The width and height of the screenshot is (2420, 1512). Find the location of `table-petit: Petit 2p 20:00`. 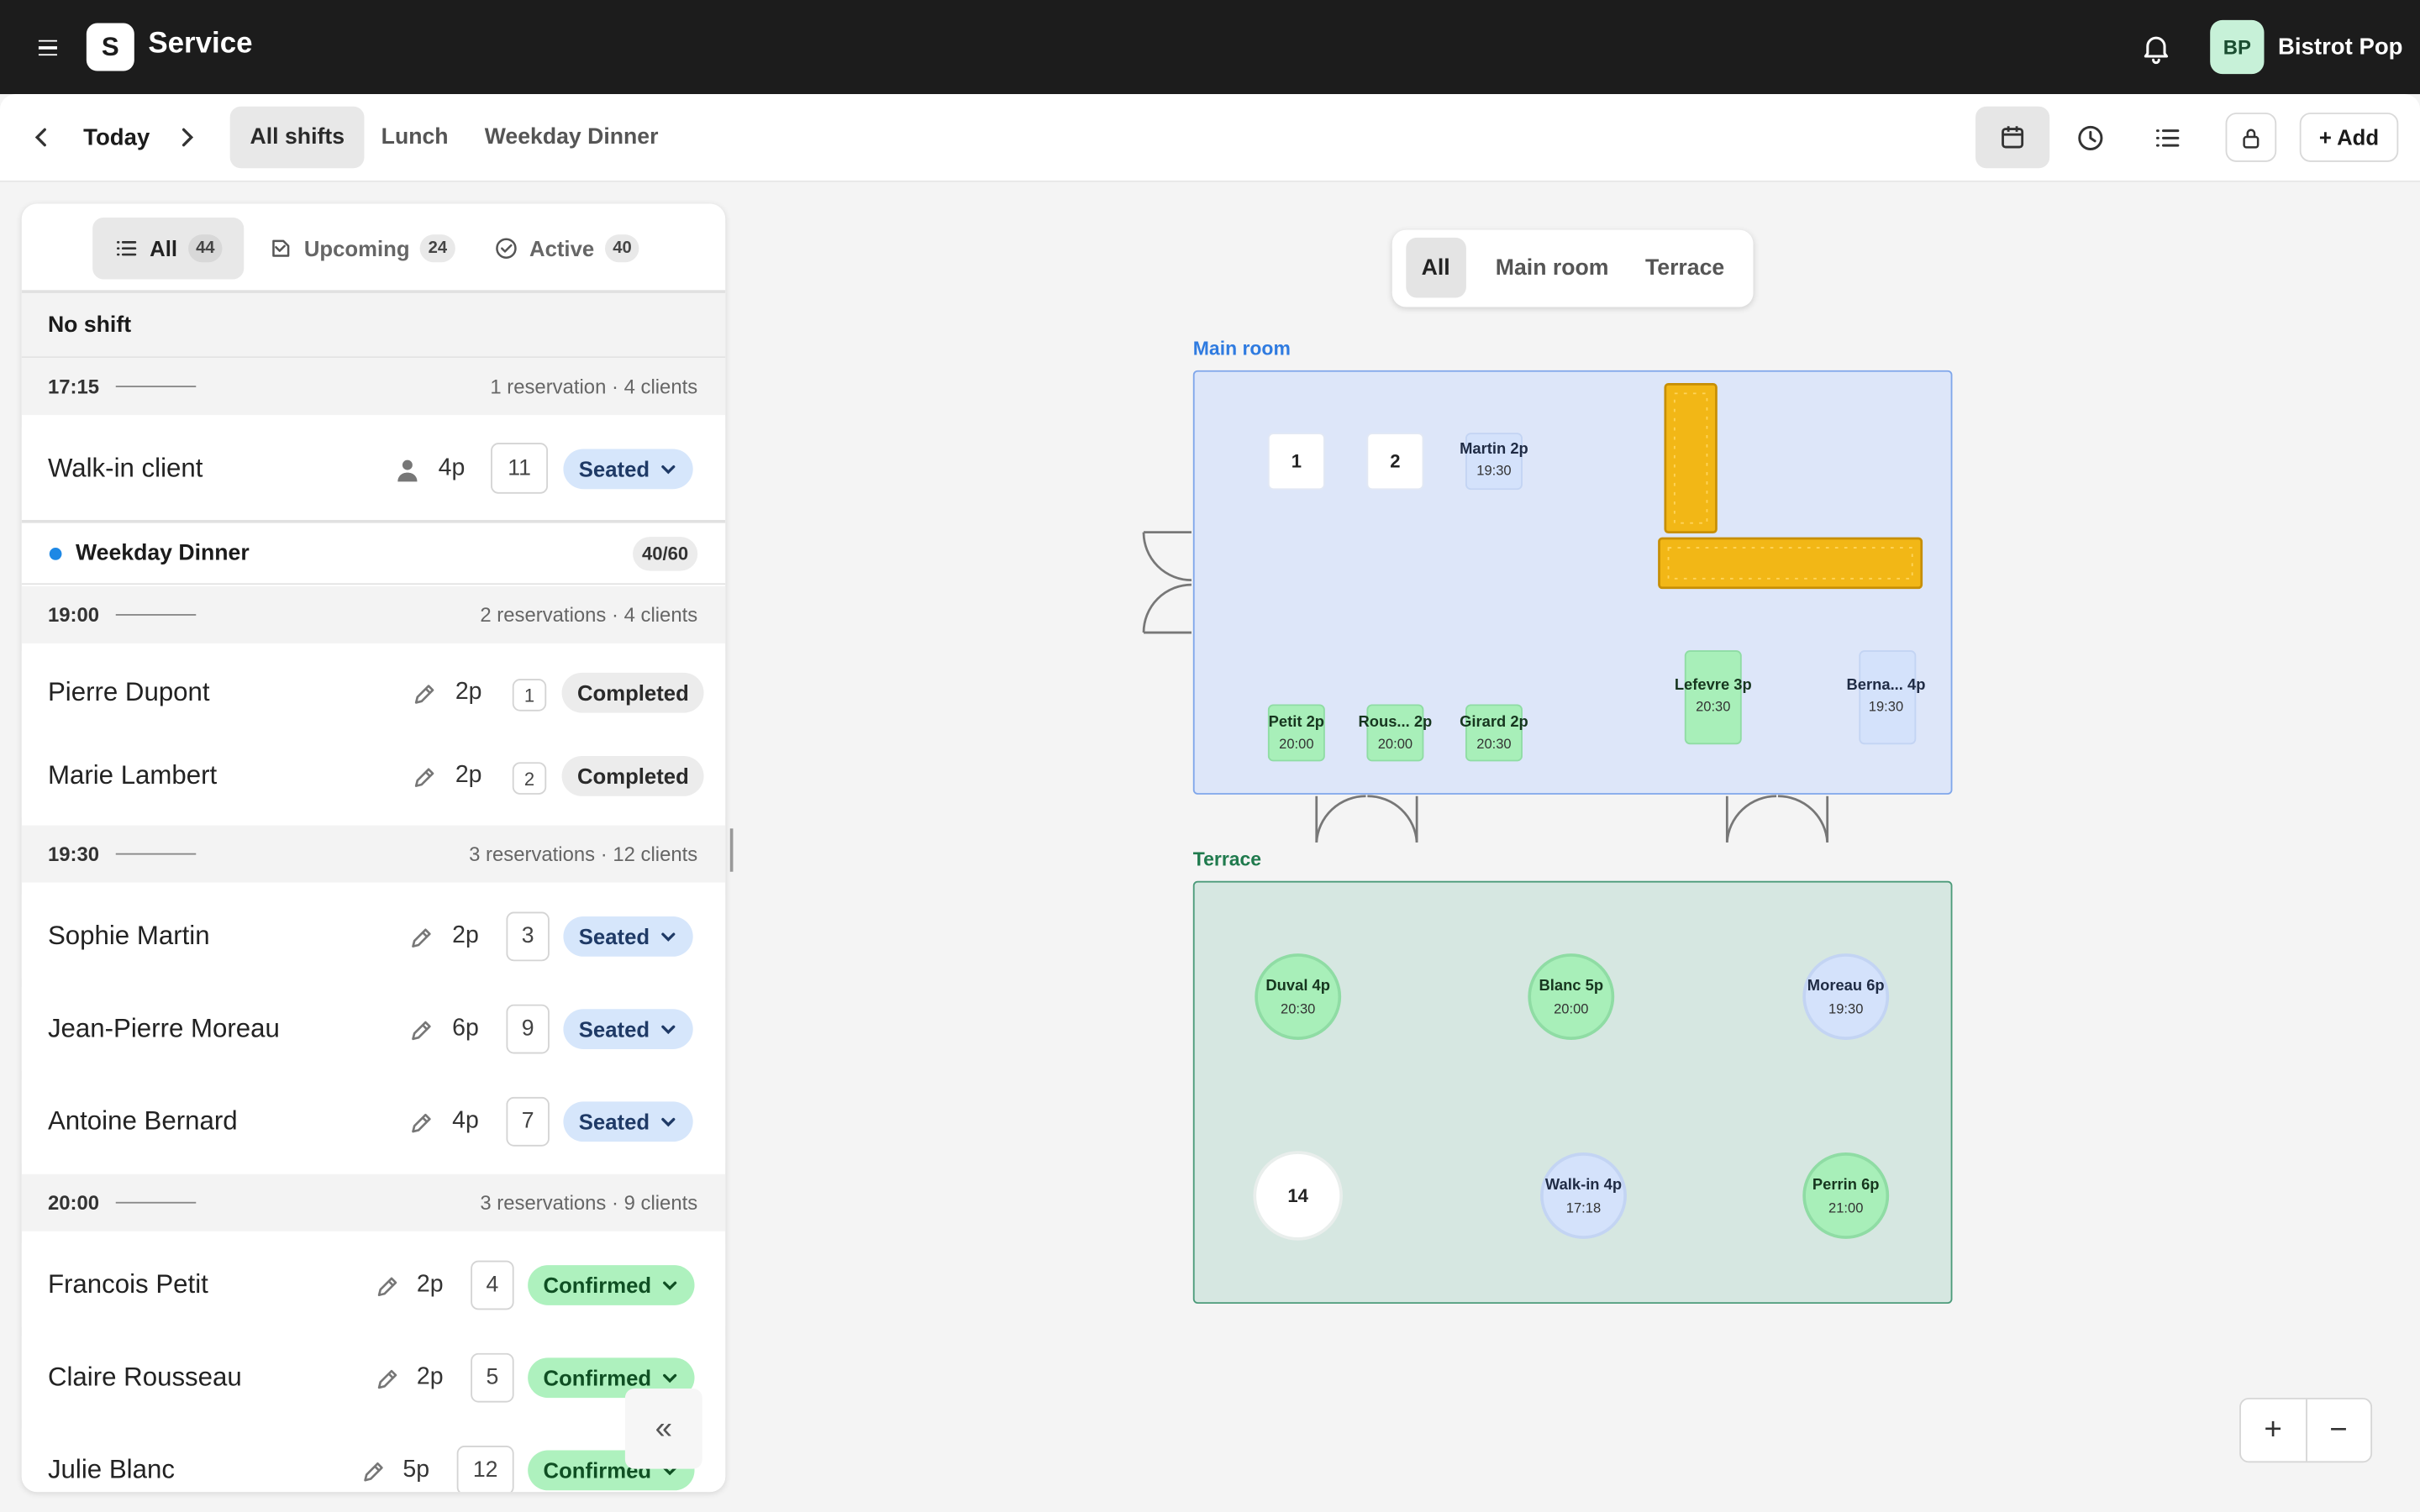

table-petit: Petit 2p 20:00 is located at coordinates (1296, 733).